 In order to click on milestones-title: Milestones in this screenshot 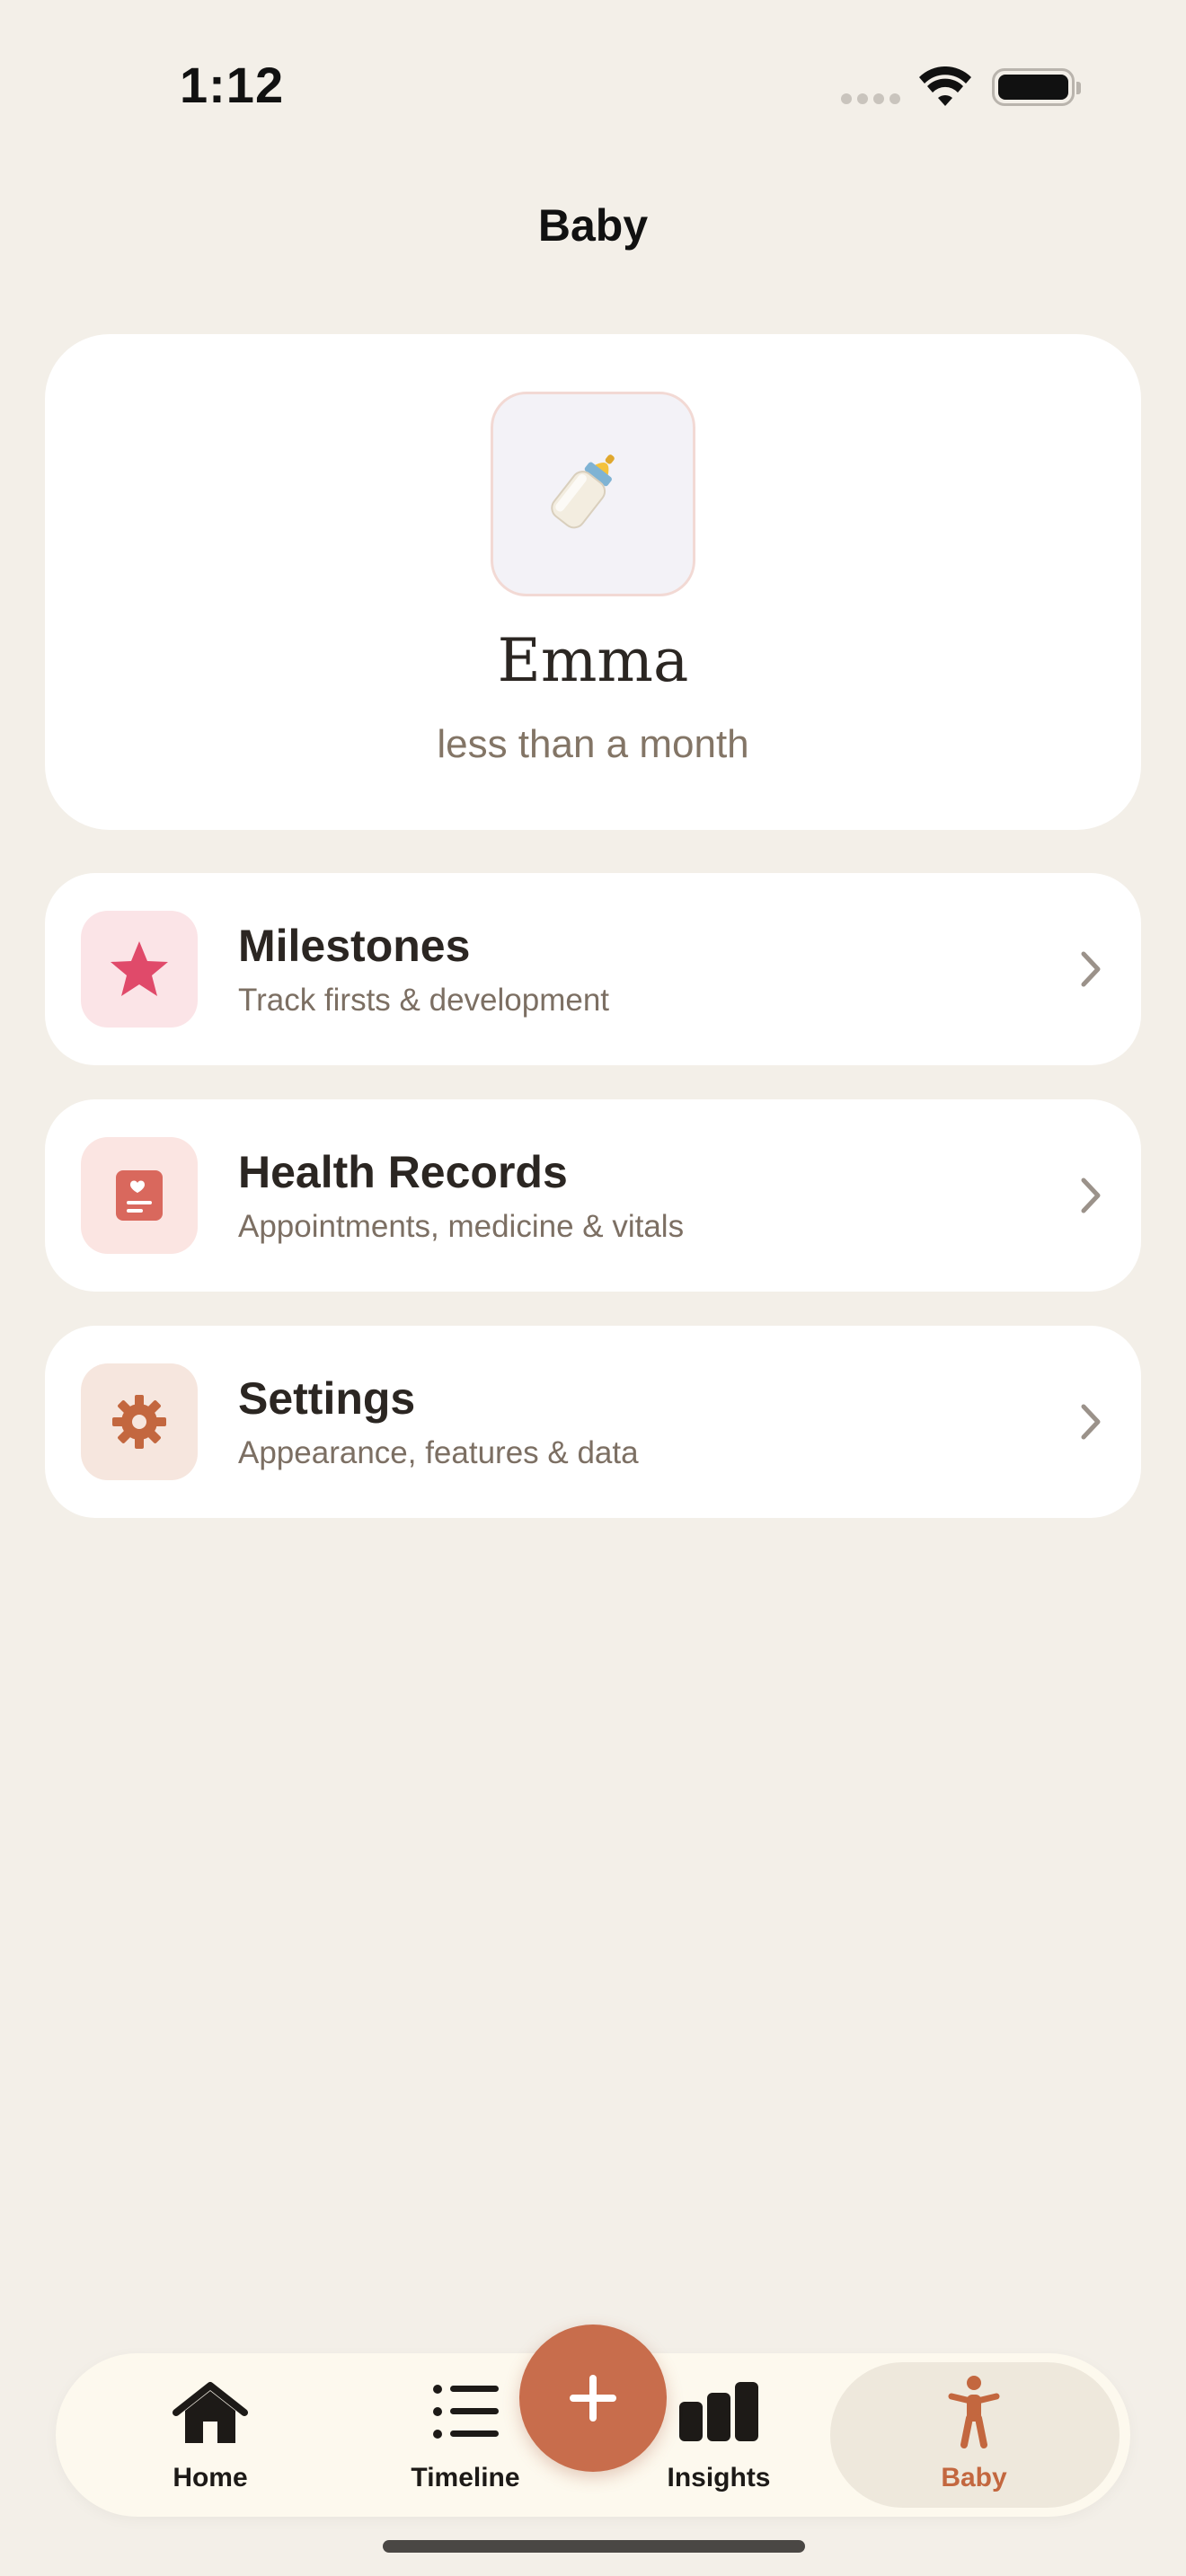, I will do `click(354, 946)`.